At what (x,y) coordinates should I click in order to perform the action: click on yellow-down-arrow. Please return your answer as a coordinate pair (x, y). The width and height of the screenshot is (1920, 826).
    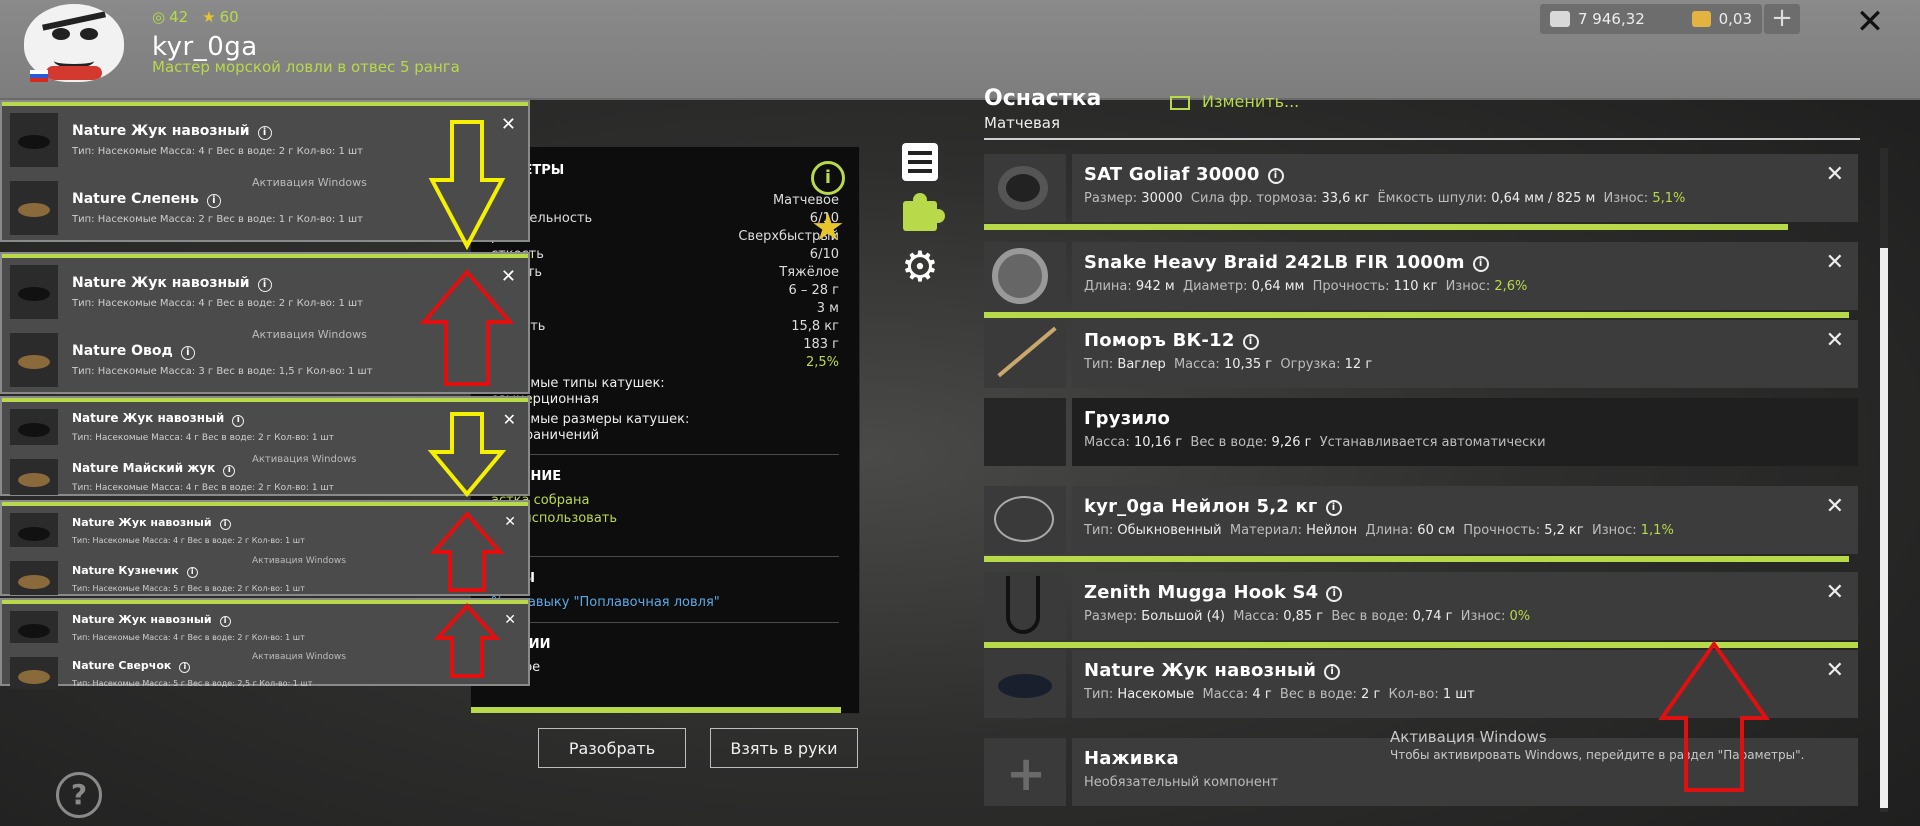
    Looking at the image, I should click on (467, 309).